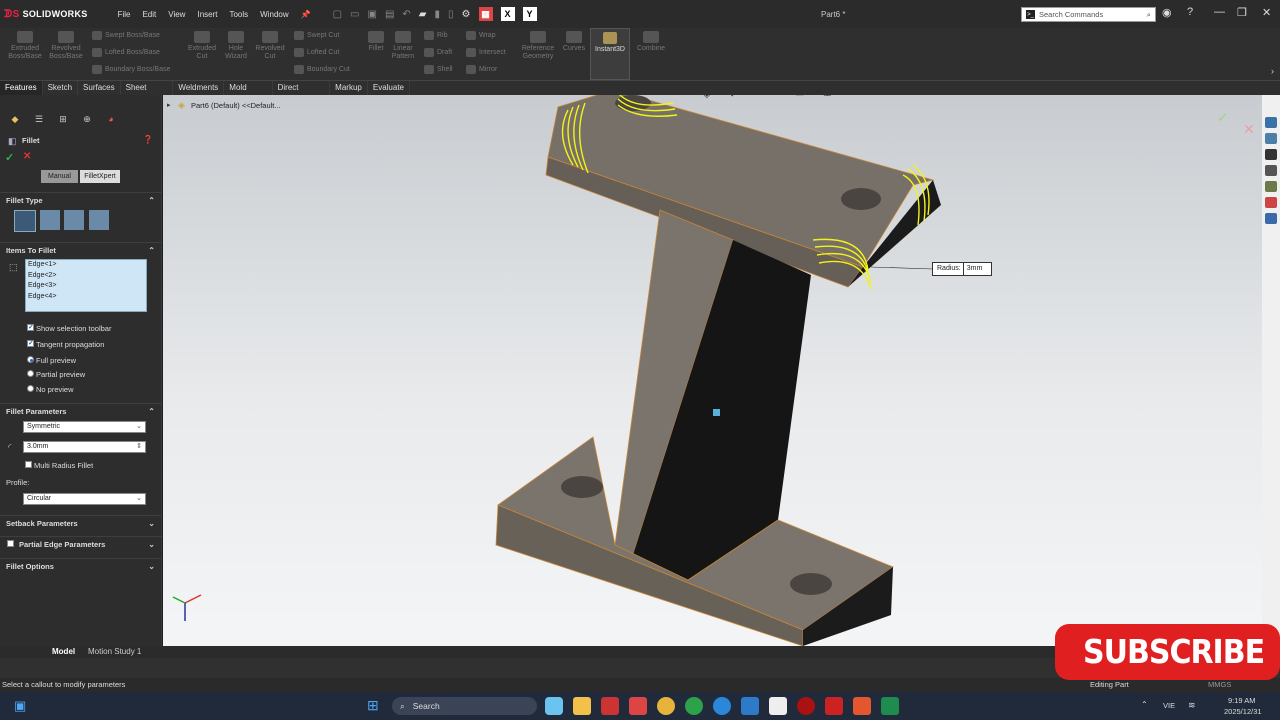  I want to click on cancel-icon: ✕, so click(27, 156).